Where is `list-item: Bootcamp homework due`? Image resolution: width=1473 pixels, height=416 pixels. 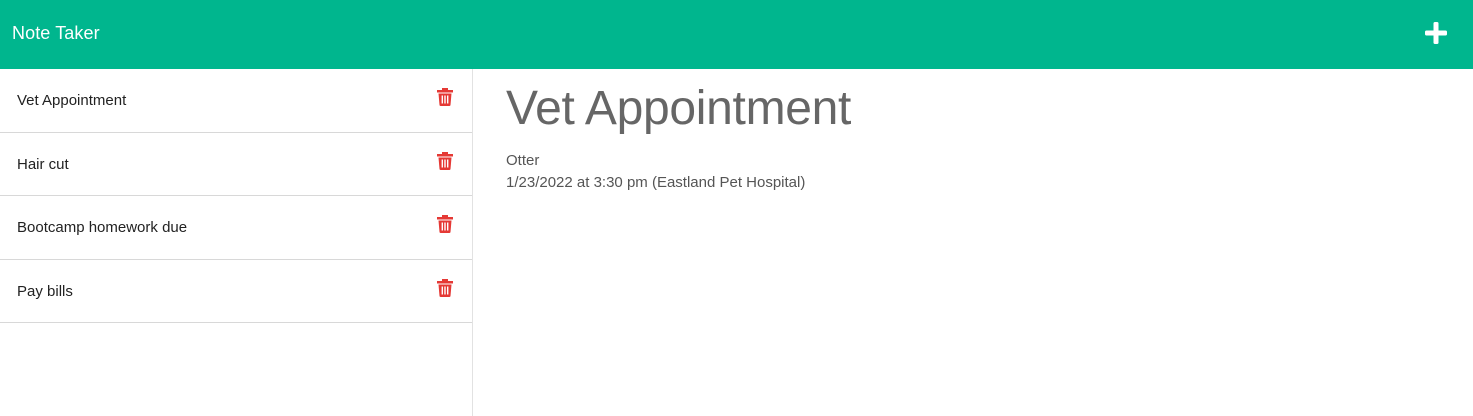
list-item: Bootcamp homework due is located at coordinates (236, 228).